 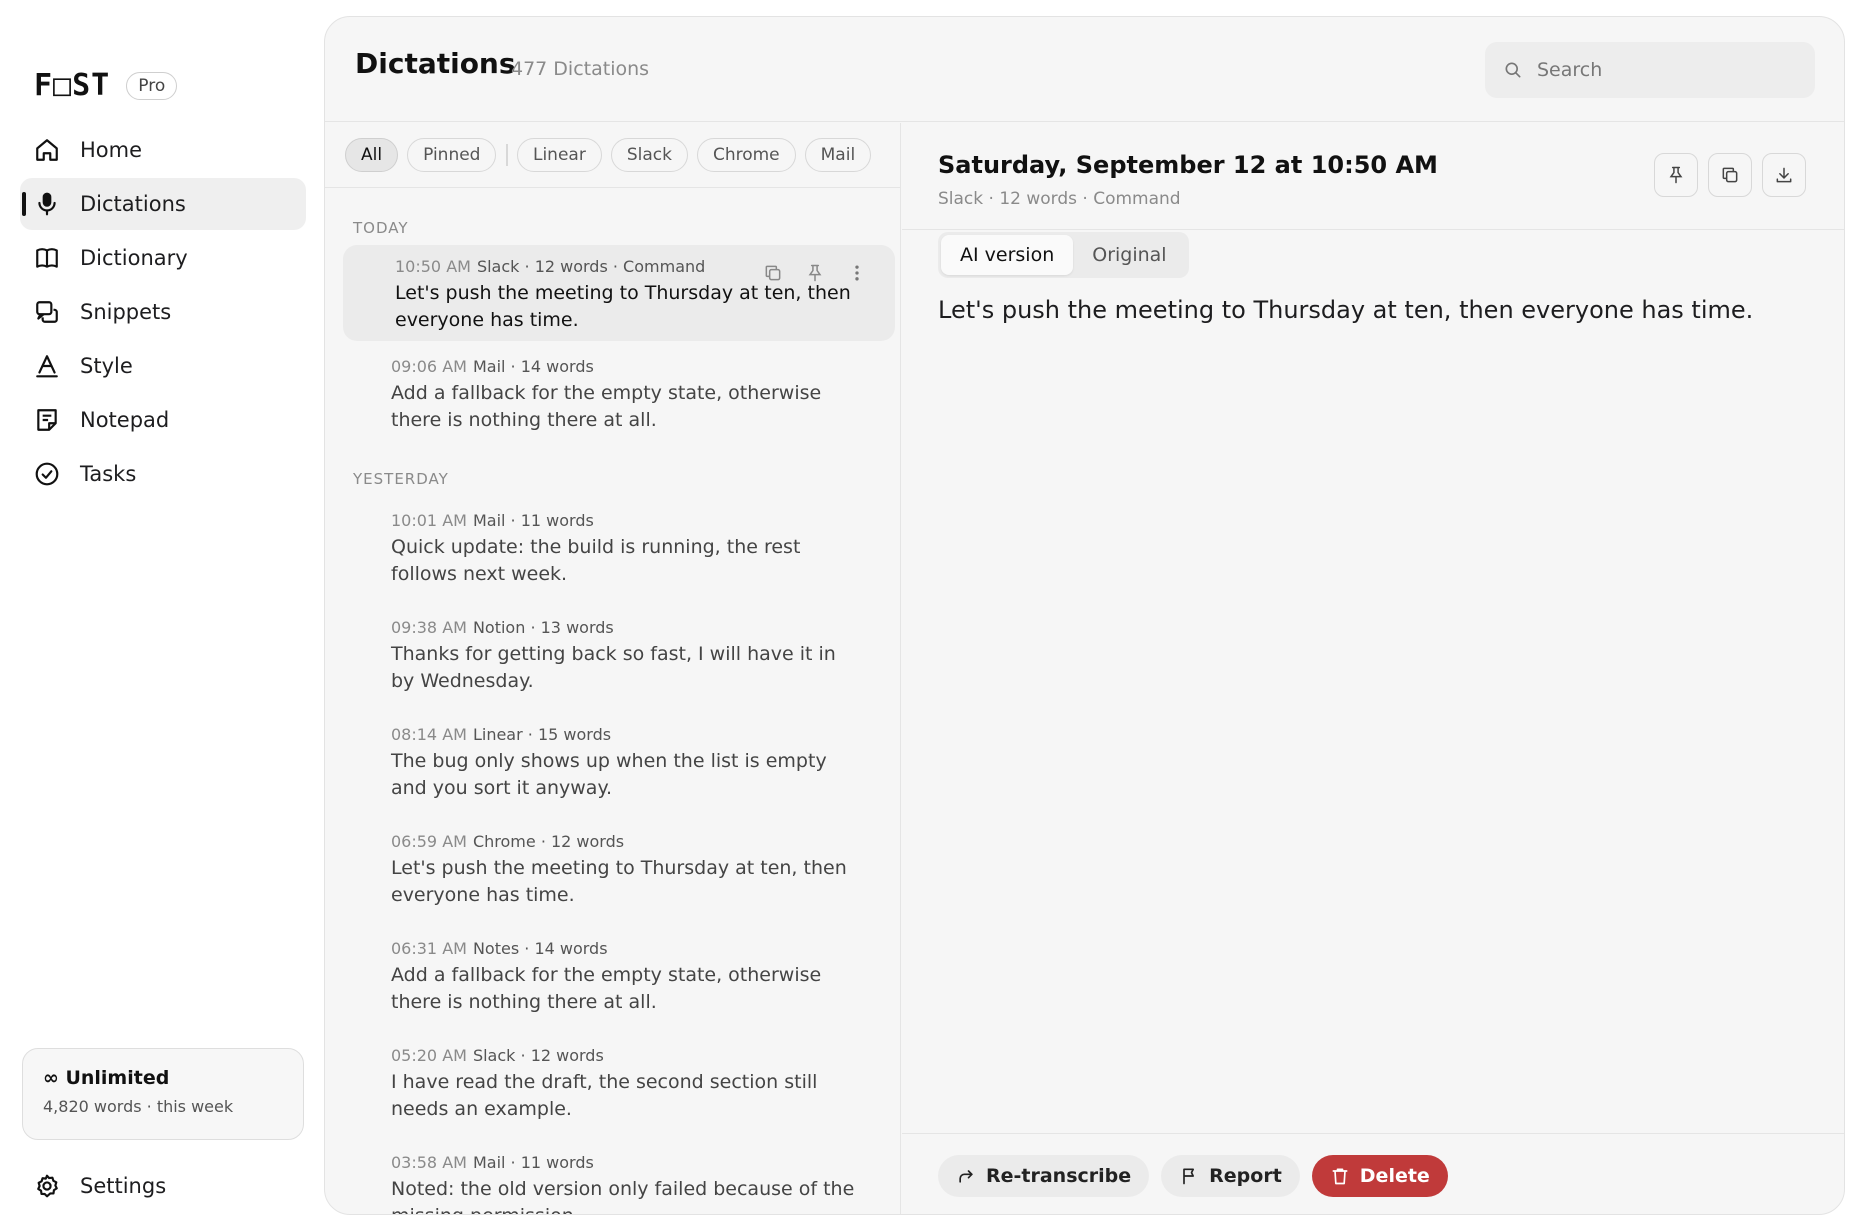 I want to click on entry-app: Chrome, so click(x=504, y=841).